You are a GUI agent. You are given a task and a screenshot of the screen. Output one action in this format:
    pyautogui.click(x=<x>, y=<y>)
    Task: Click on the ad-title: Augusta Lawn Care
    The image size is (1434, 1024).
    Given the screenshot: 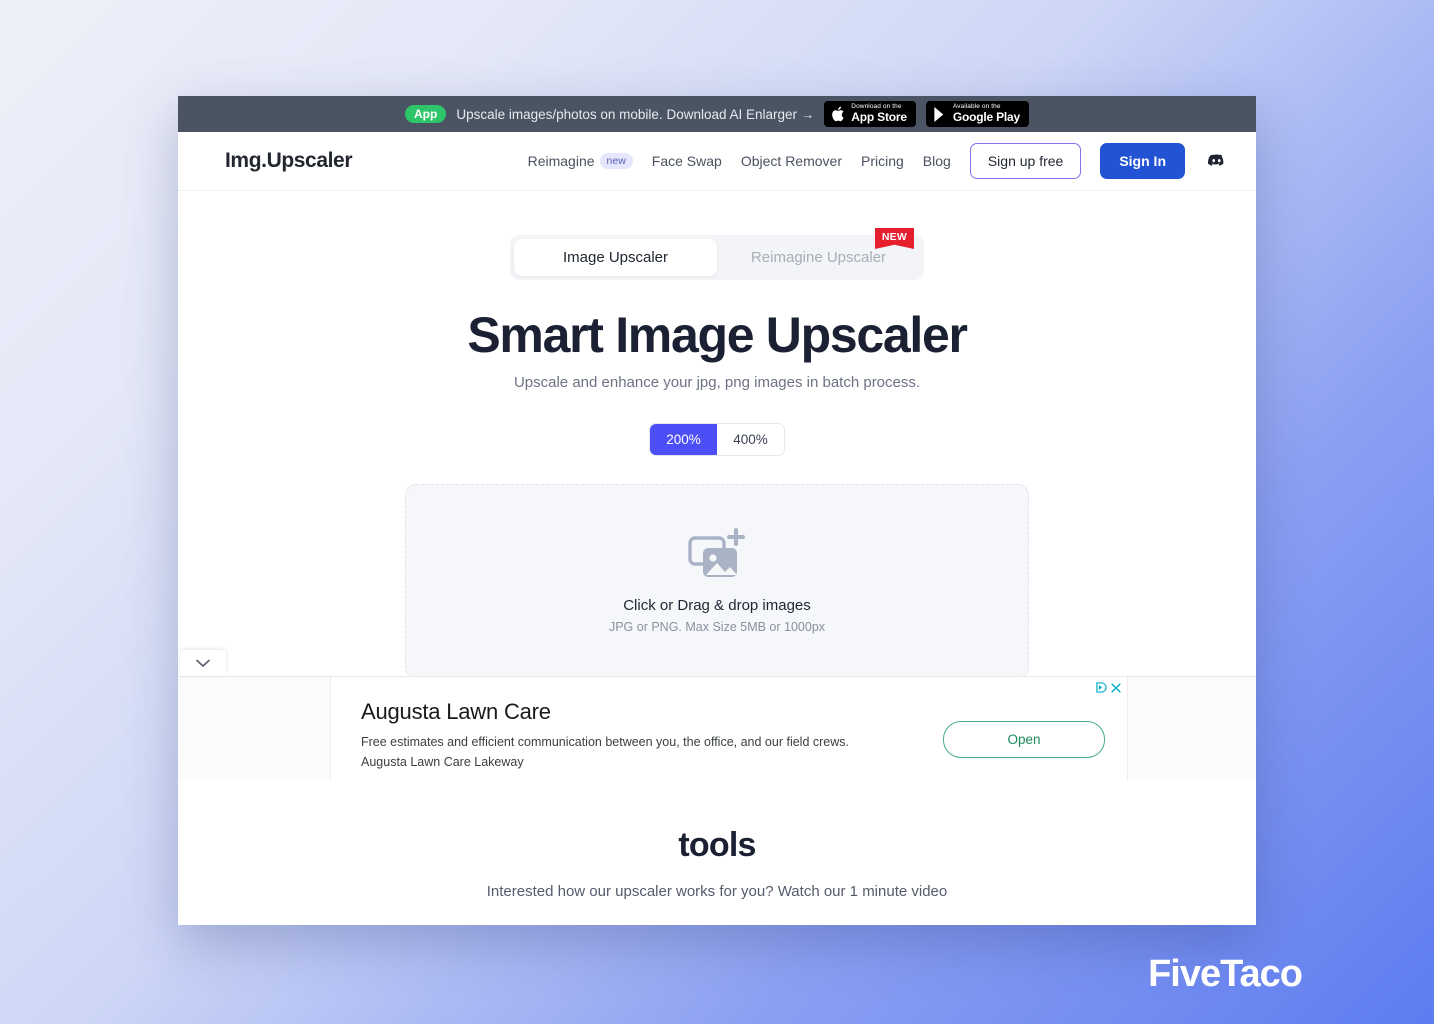 What is the action you would take?
    pyautogui.click(x=652, y=712)
    